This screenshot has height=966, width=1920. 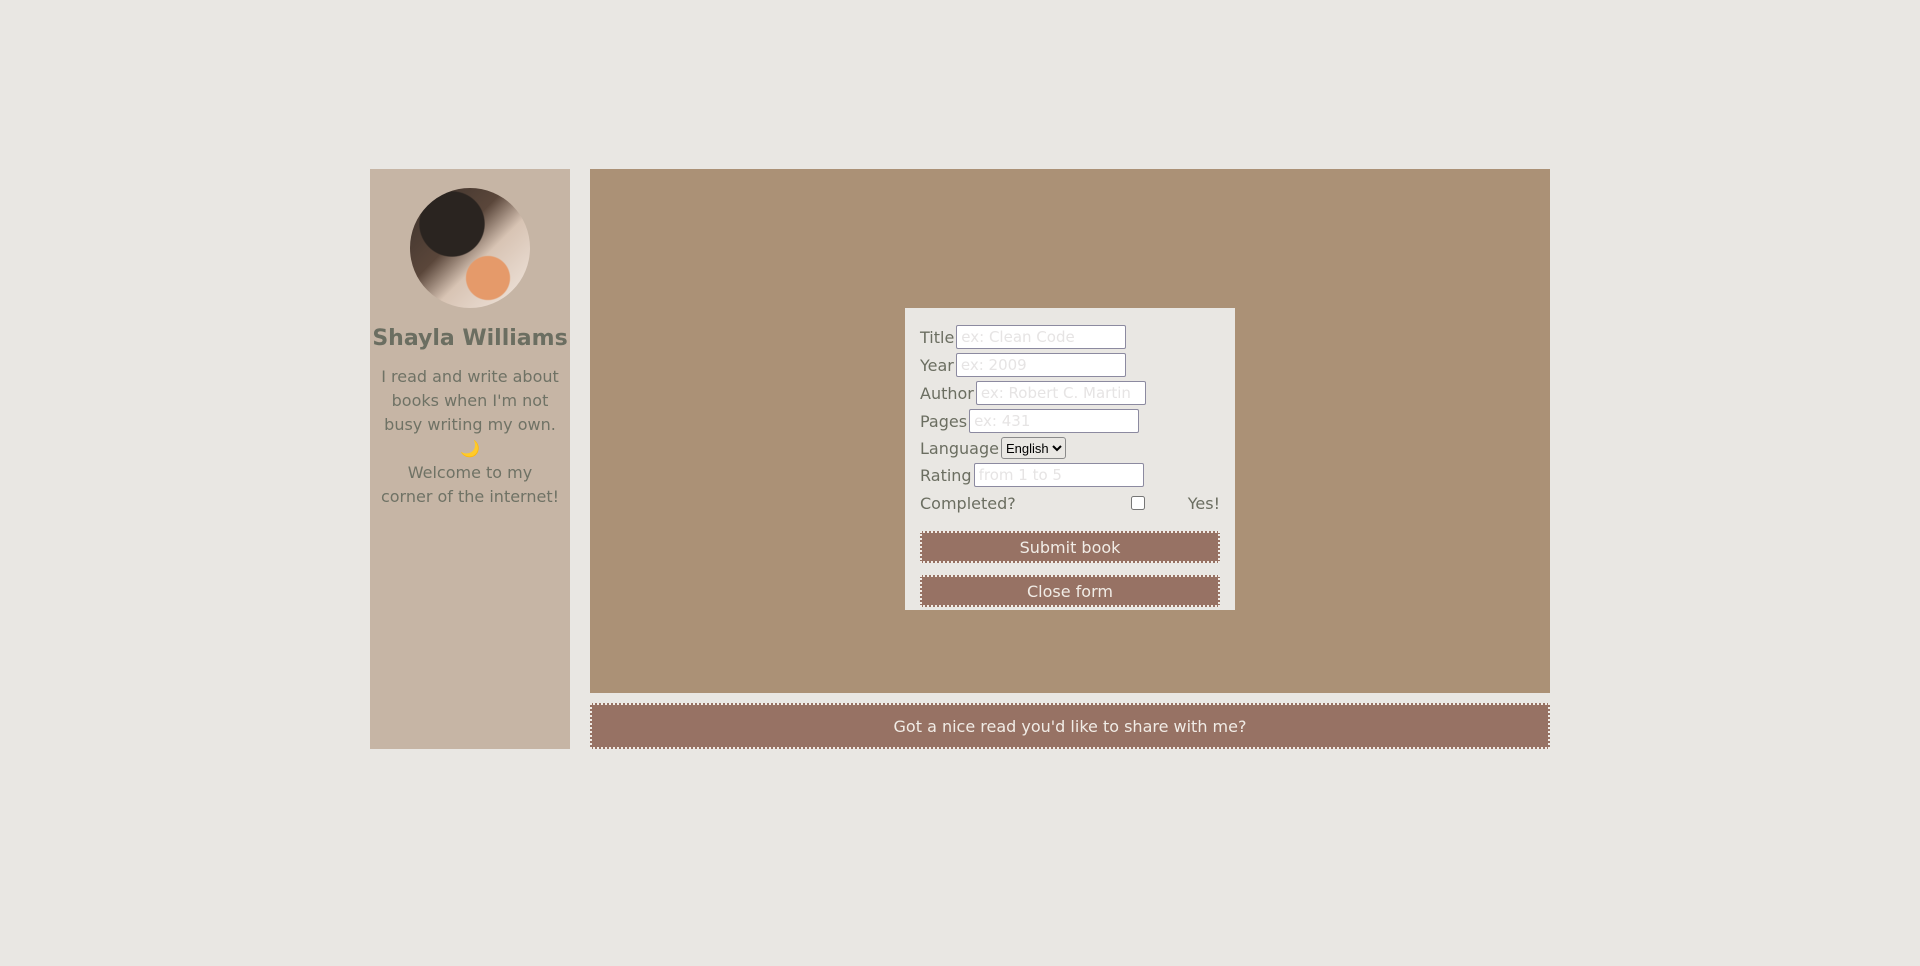 What do you see at coordinates (1203, 503) in the screenshot?
I see `completed-yes-label: Yes!` at bounding box center [1203, 503].